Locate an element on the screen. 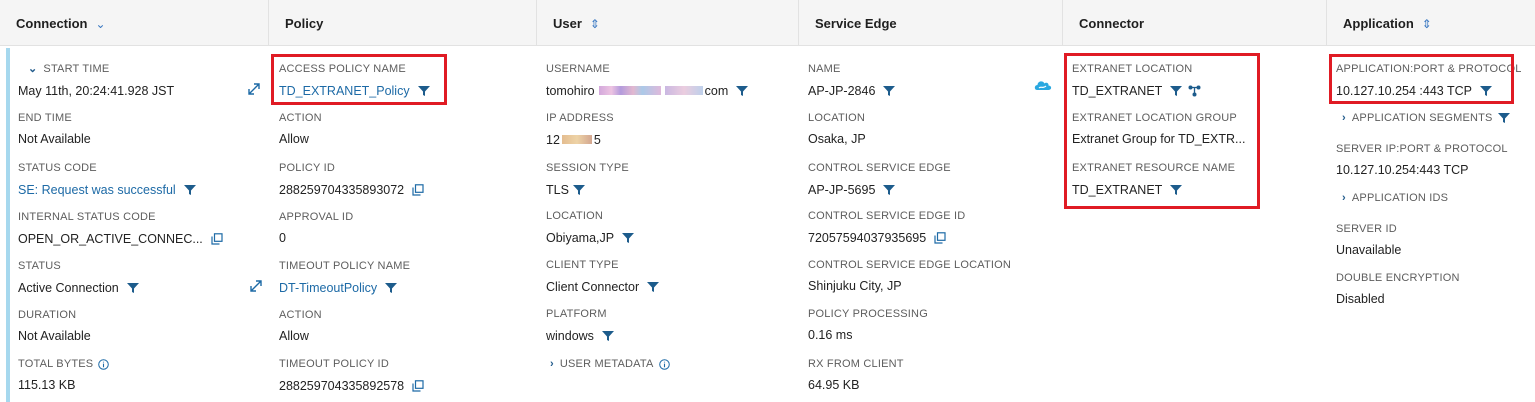 This screenshot has height=402, width=1535. field-label: SERVER IP:PORT & PROTOCOL is located at coordinates (1422, 149).